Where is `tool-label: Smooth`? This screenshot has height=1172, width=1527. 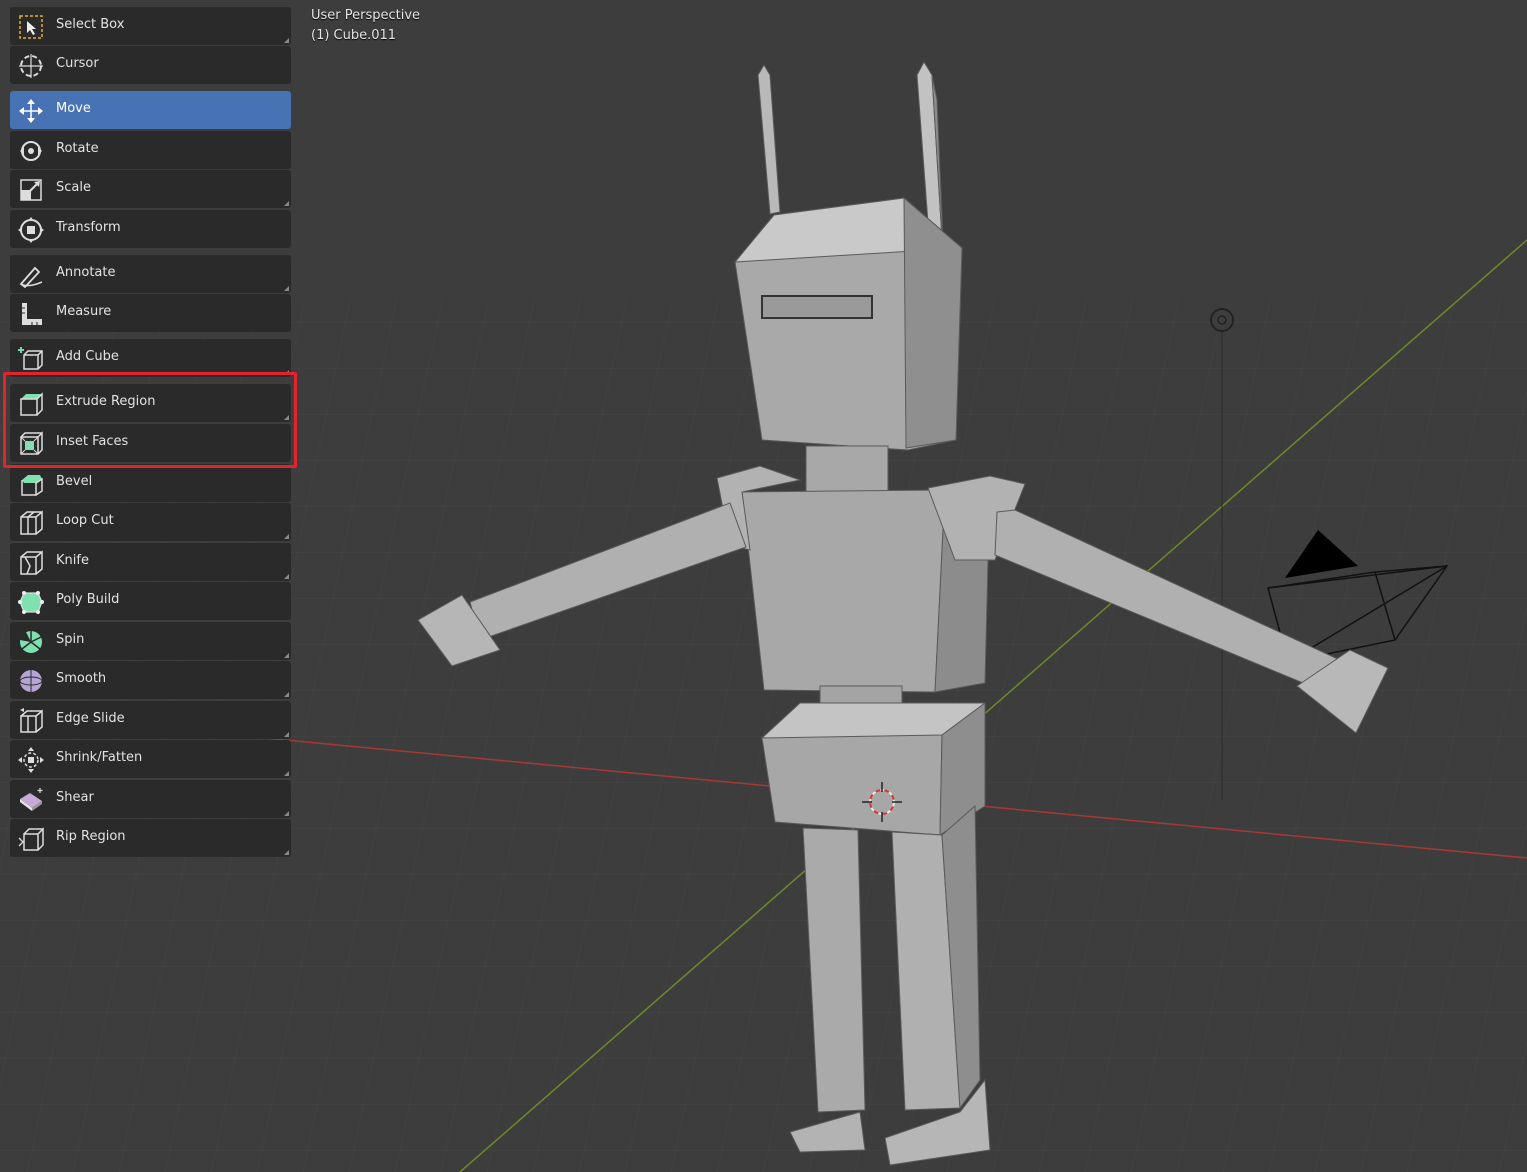 tool-label: Smooth is located at coordinates (81, 678).